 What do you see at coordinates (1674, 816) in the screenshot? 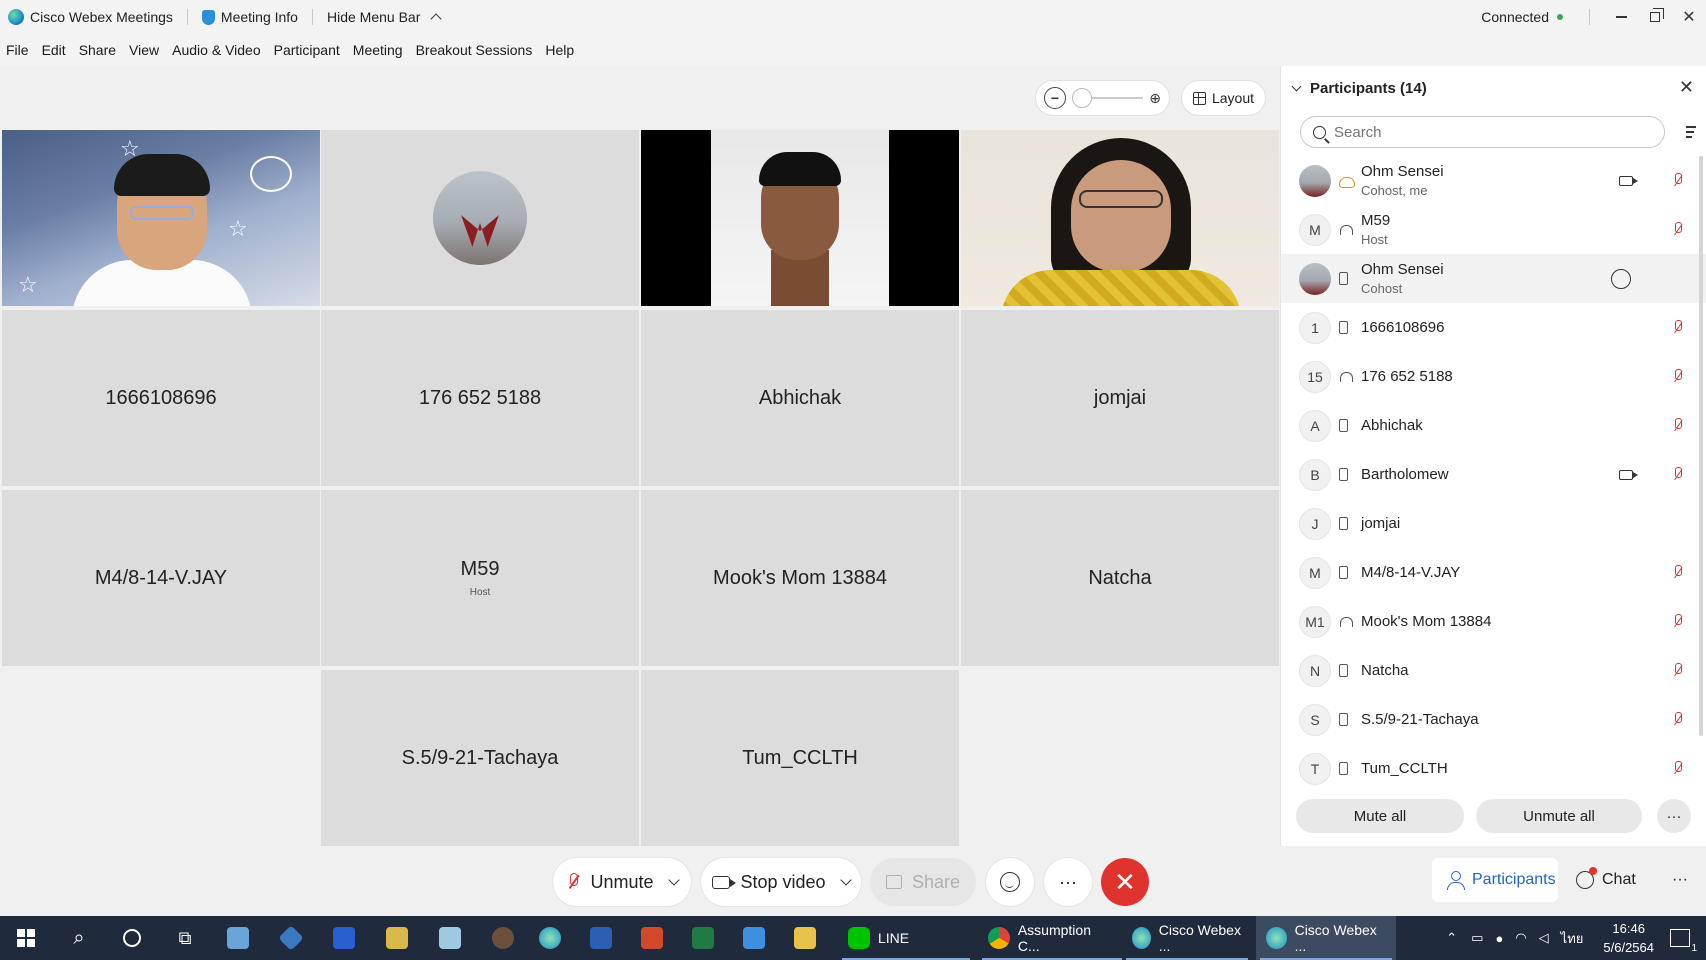
I see `panel-more-button: ···` at bounding box center [1674, 816].